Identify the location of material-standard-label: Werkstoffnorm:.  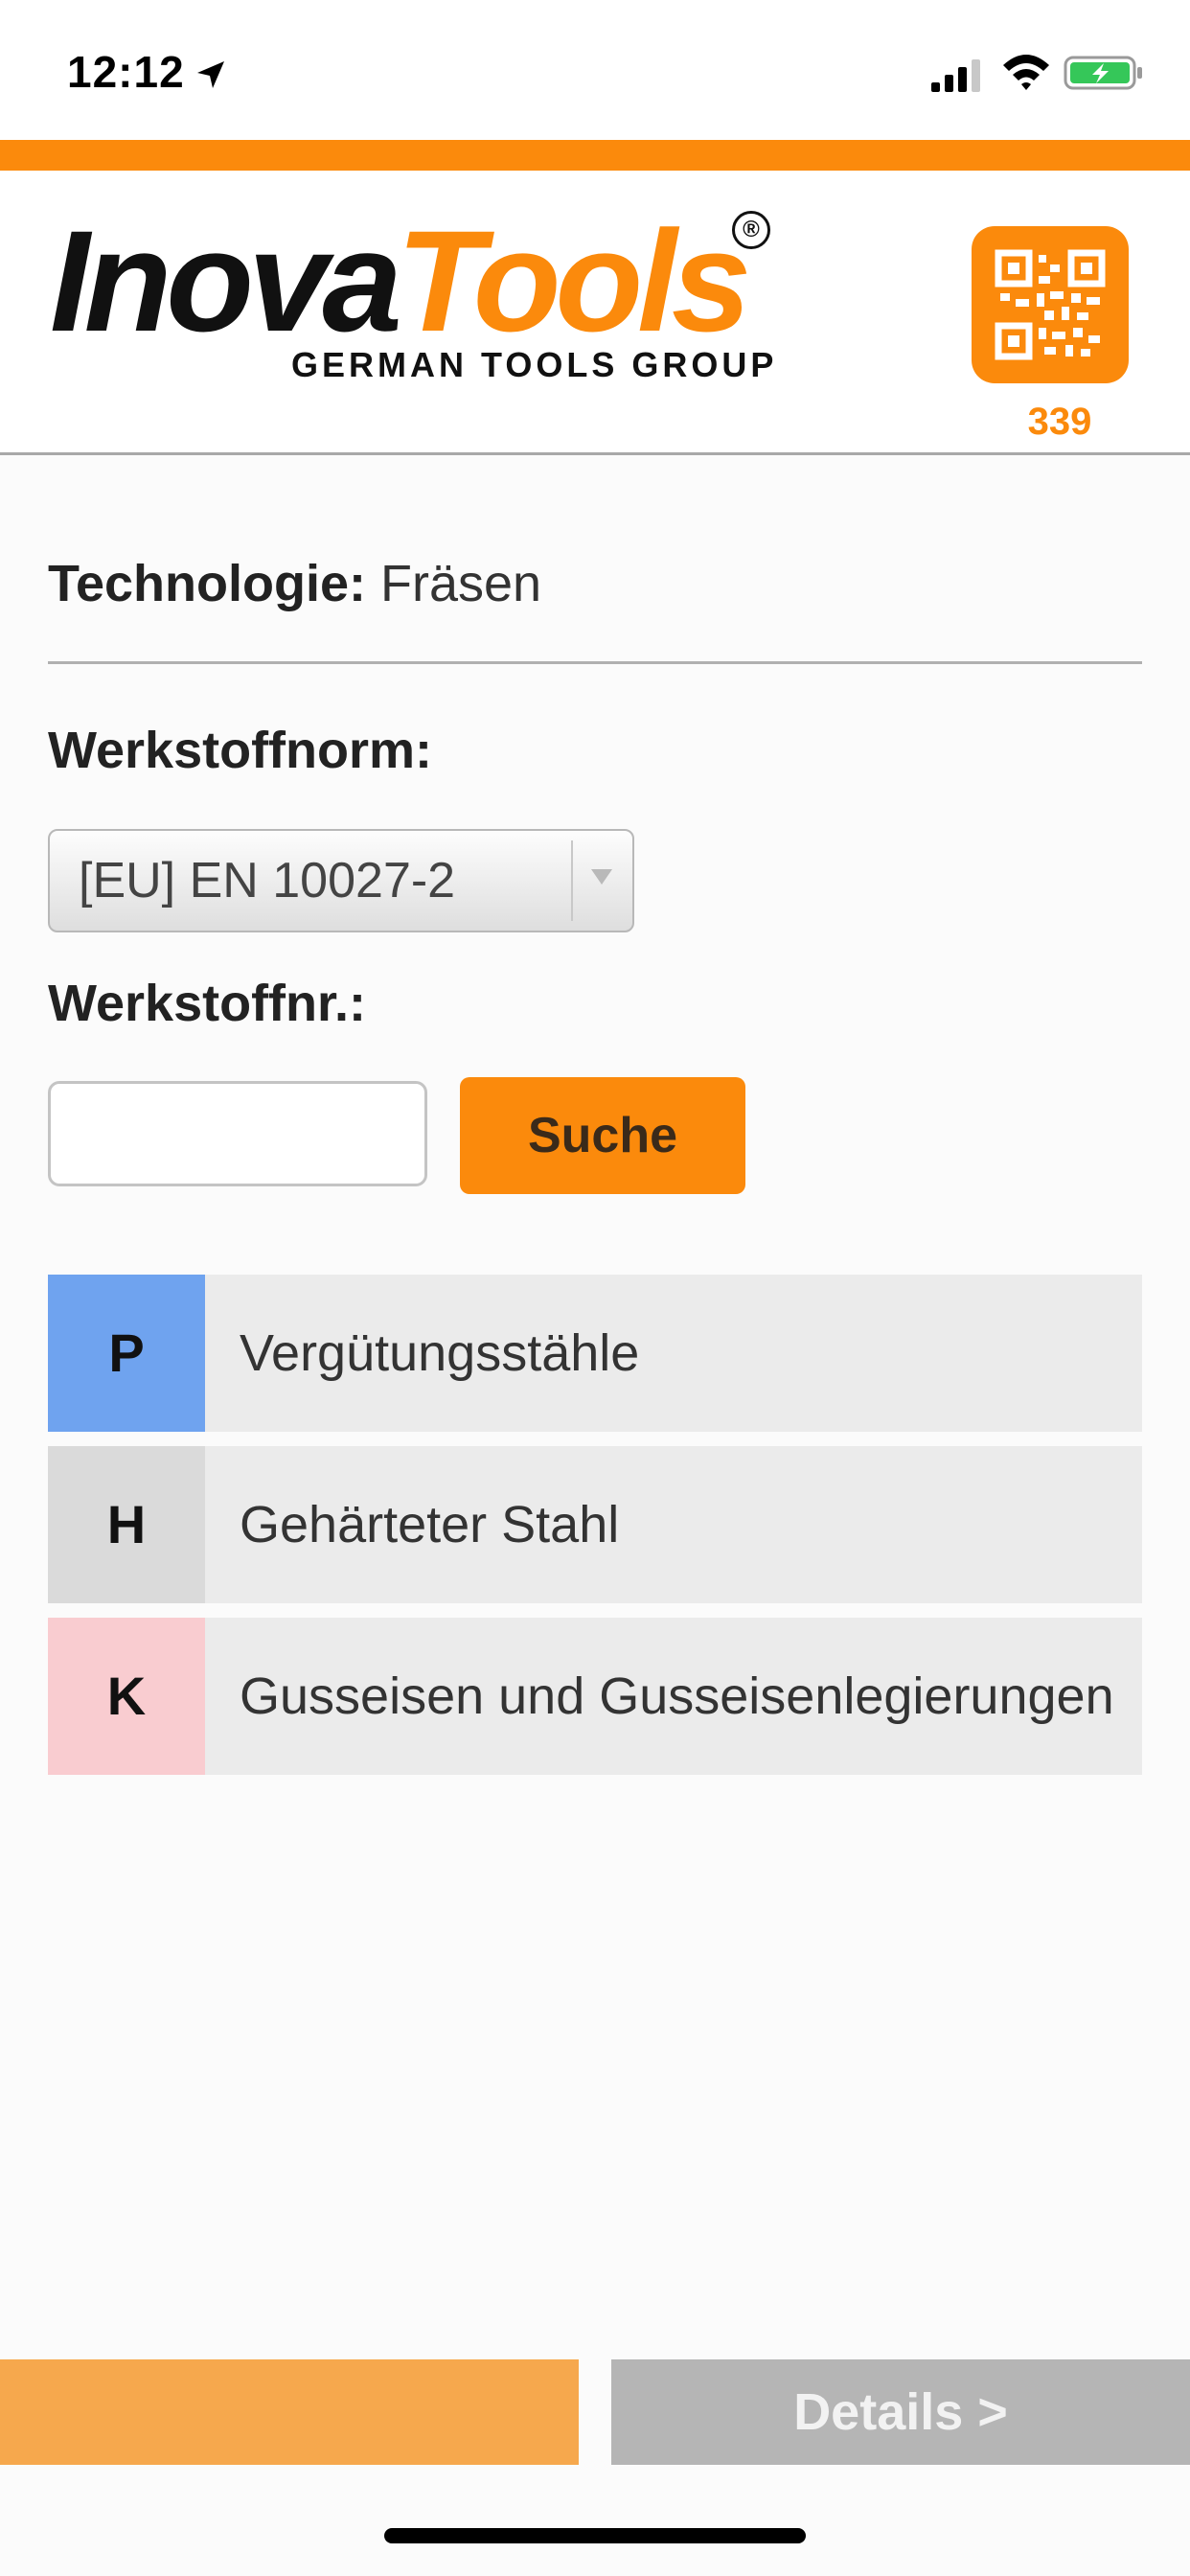
(241, 750).